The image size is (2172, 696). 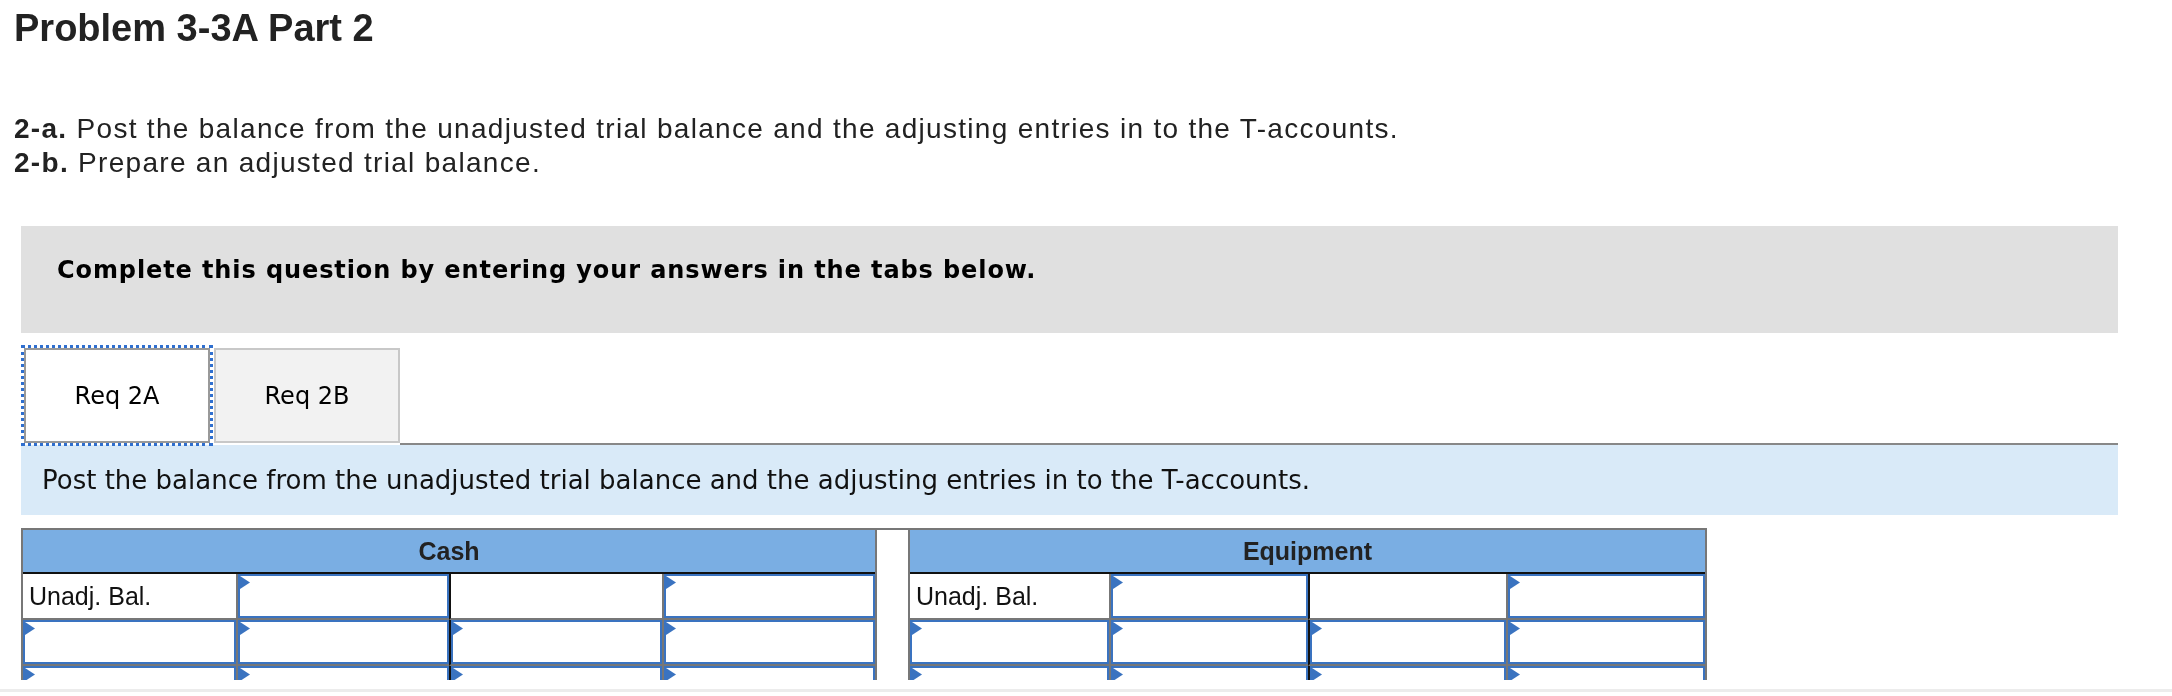 I want to click on account-header: Equipment, so click(x=1307, y=552).